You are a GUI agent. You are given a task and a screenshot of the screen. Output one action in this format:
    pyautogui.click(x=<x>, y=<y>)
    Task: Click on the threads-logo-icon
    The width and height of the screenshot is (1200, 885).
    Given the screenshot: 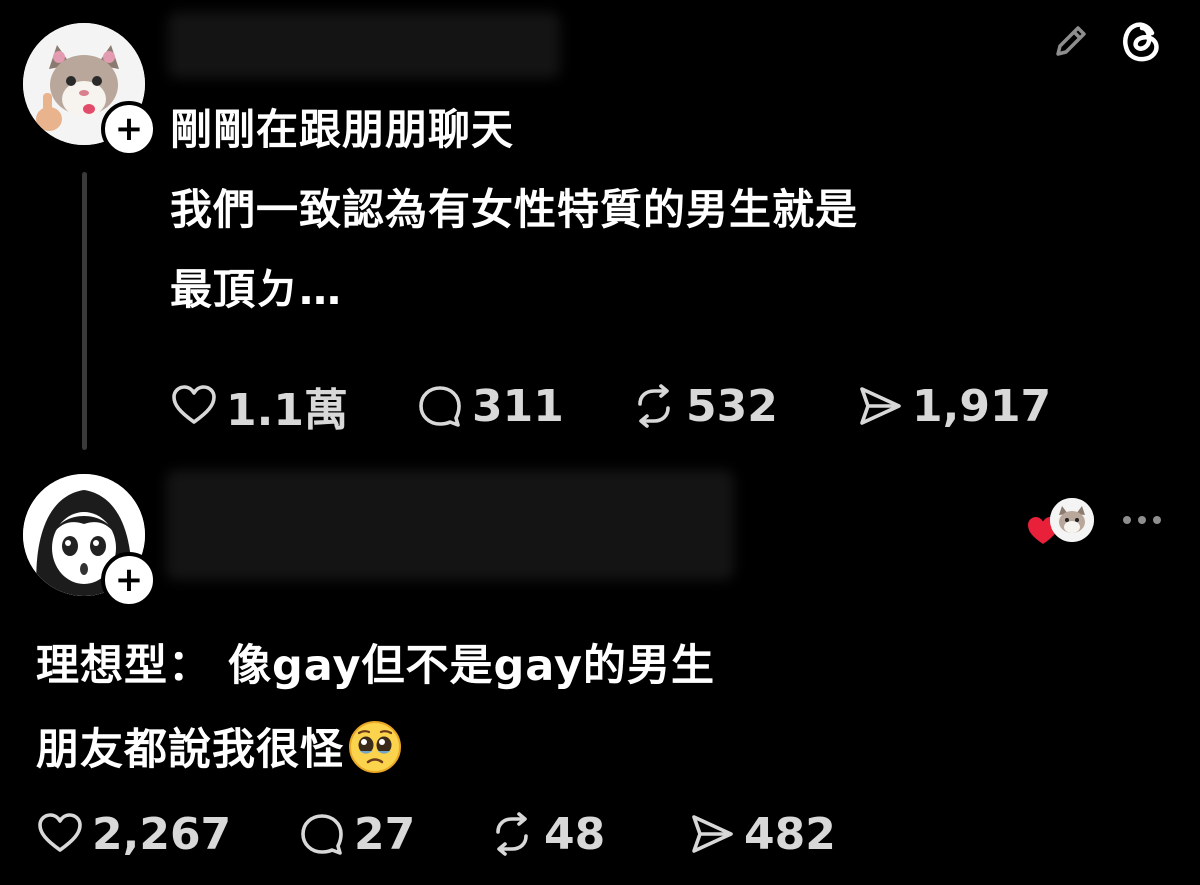 What is the action you would take?
    pyautogui.click(x=1141, y=41)
    